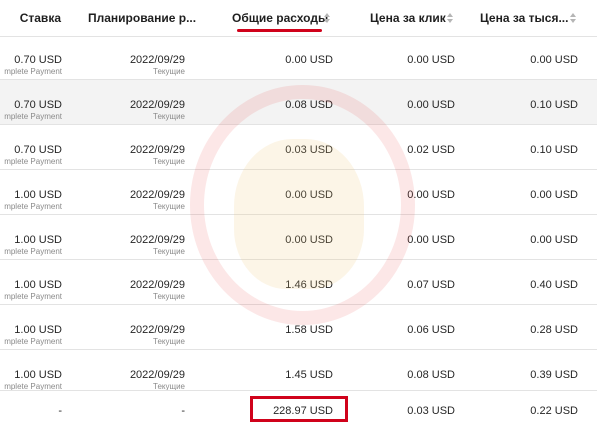 This screenshot has width=597, height=427. What do you see at coordinates (309, 150) in the screenshot?
I see `cell-spend: 0.03 USD` at bounding box center [309, 150].